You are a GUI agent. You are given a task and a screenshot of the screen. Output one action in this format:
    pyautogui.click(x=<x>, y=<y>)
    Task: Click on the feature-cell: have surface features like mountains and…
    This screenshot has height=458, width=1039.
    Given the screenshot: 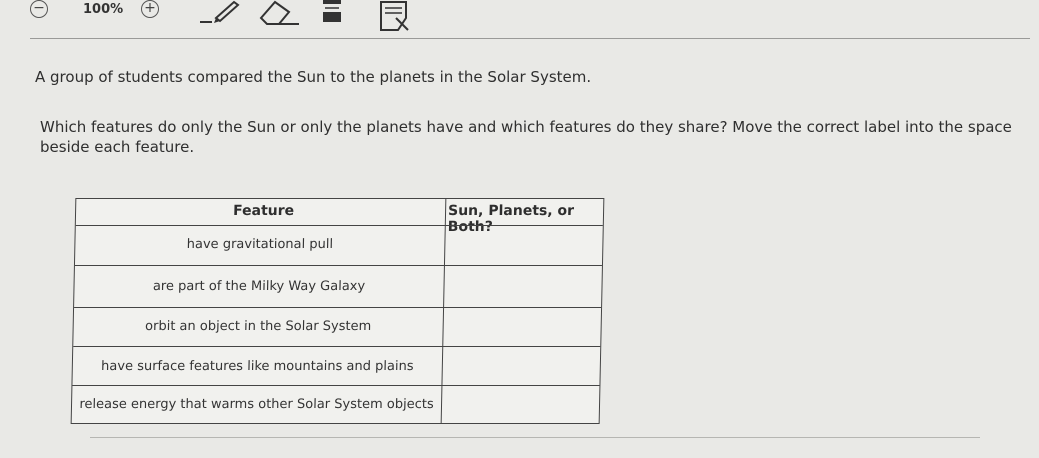 What is the action you would take?
    pyautogui.click(x=257, y=366)
    